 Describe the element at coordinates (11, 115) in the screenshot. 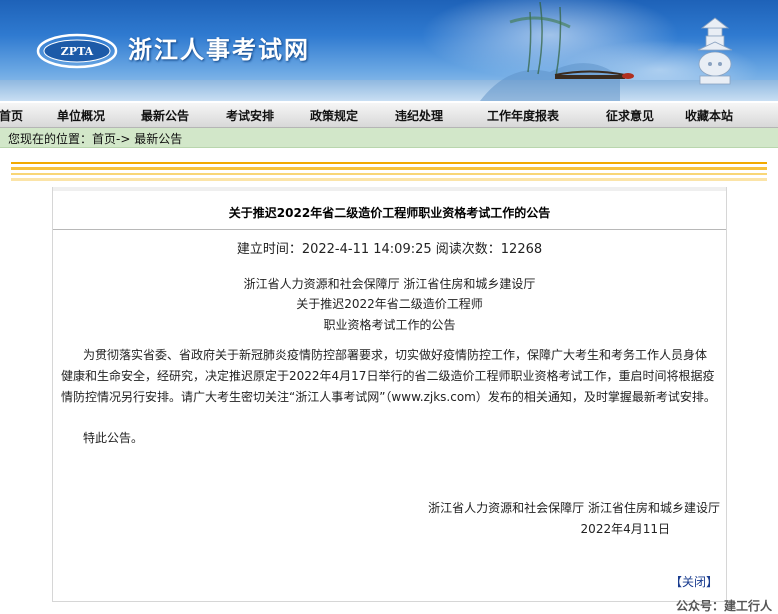

I see `nav-home: 首页` at that location.